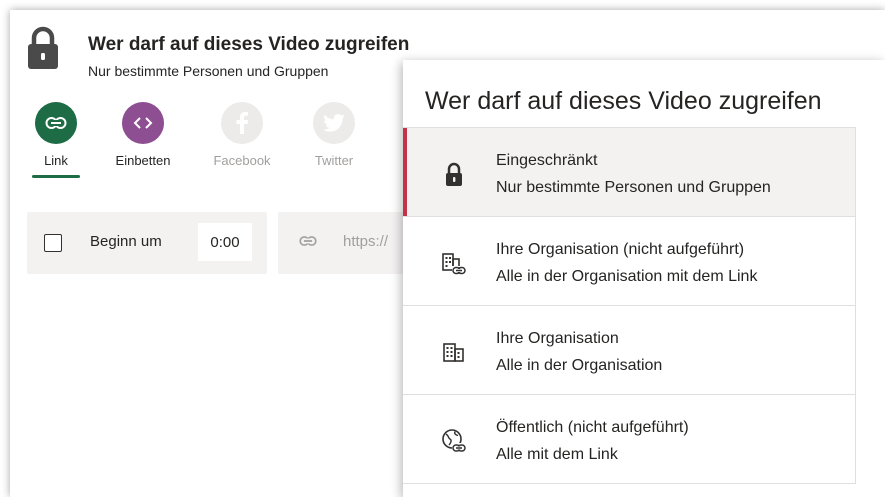 The image size is (885, 497). What do you see at coordinates (579, 365) in the screenshot?
I see `option-subtitle: Alle in der Organisation` at bounding box center [579, 365].